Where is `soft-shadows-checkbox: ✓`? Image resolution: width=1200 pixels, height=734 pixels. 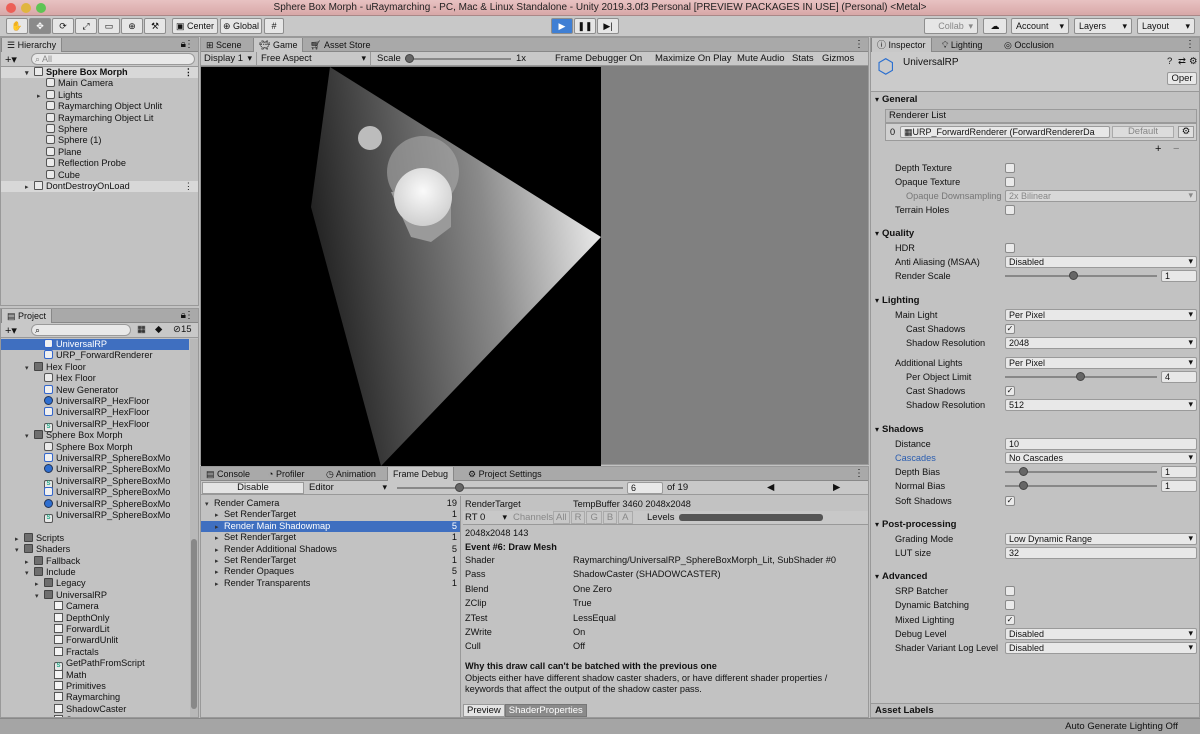 soft-shadows-checkbox: ✓ is located at coordinates (1010, 501).